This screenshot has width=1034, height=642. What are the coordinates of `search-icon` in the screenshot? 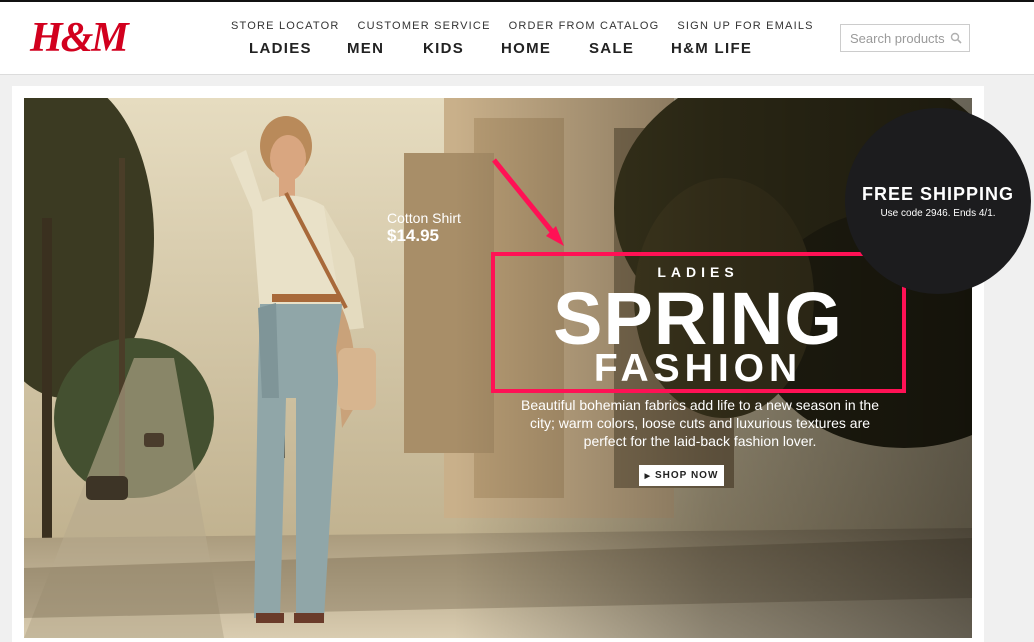 It's located at (956, 38).